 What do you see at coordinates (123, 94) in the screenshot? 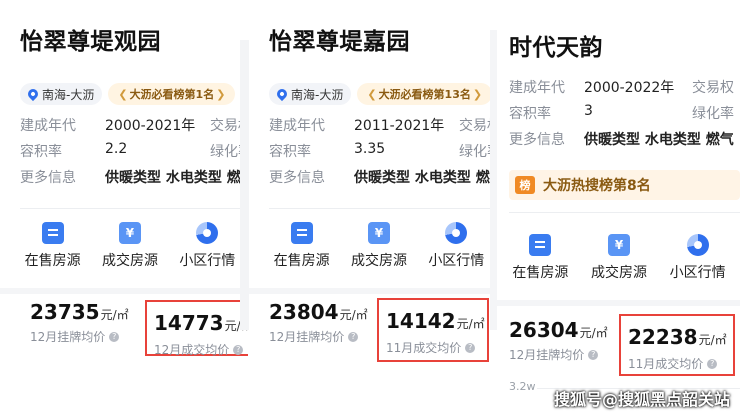
I see `laurel-left-icon: ❮` at bounding box center [123, 94].